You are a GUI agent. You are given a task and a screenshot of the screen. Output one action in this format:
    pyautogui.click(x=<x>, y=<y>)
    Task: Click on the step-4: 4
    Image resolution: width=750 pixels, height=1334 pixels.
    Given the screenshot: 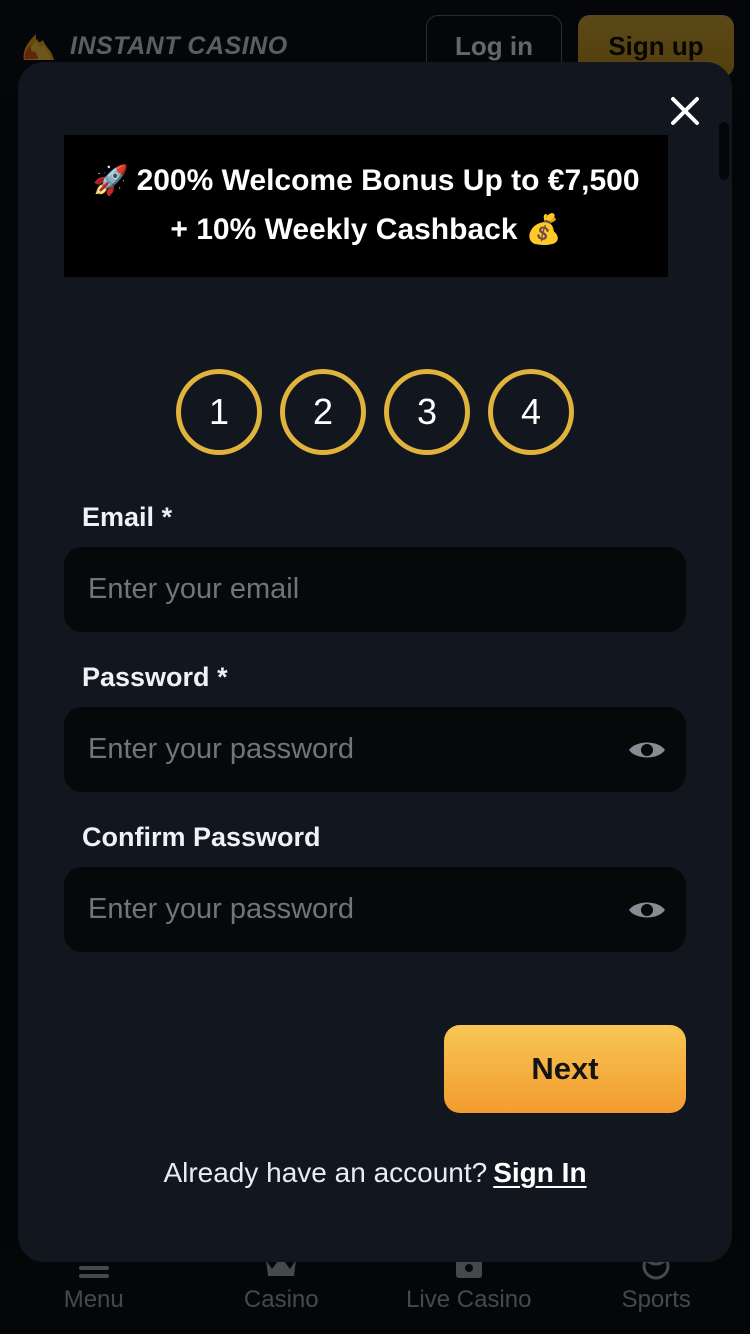 What is the action you would take?
    pyautogui.click(x=531, y=412)
    